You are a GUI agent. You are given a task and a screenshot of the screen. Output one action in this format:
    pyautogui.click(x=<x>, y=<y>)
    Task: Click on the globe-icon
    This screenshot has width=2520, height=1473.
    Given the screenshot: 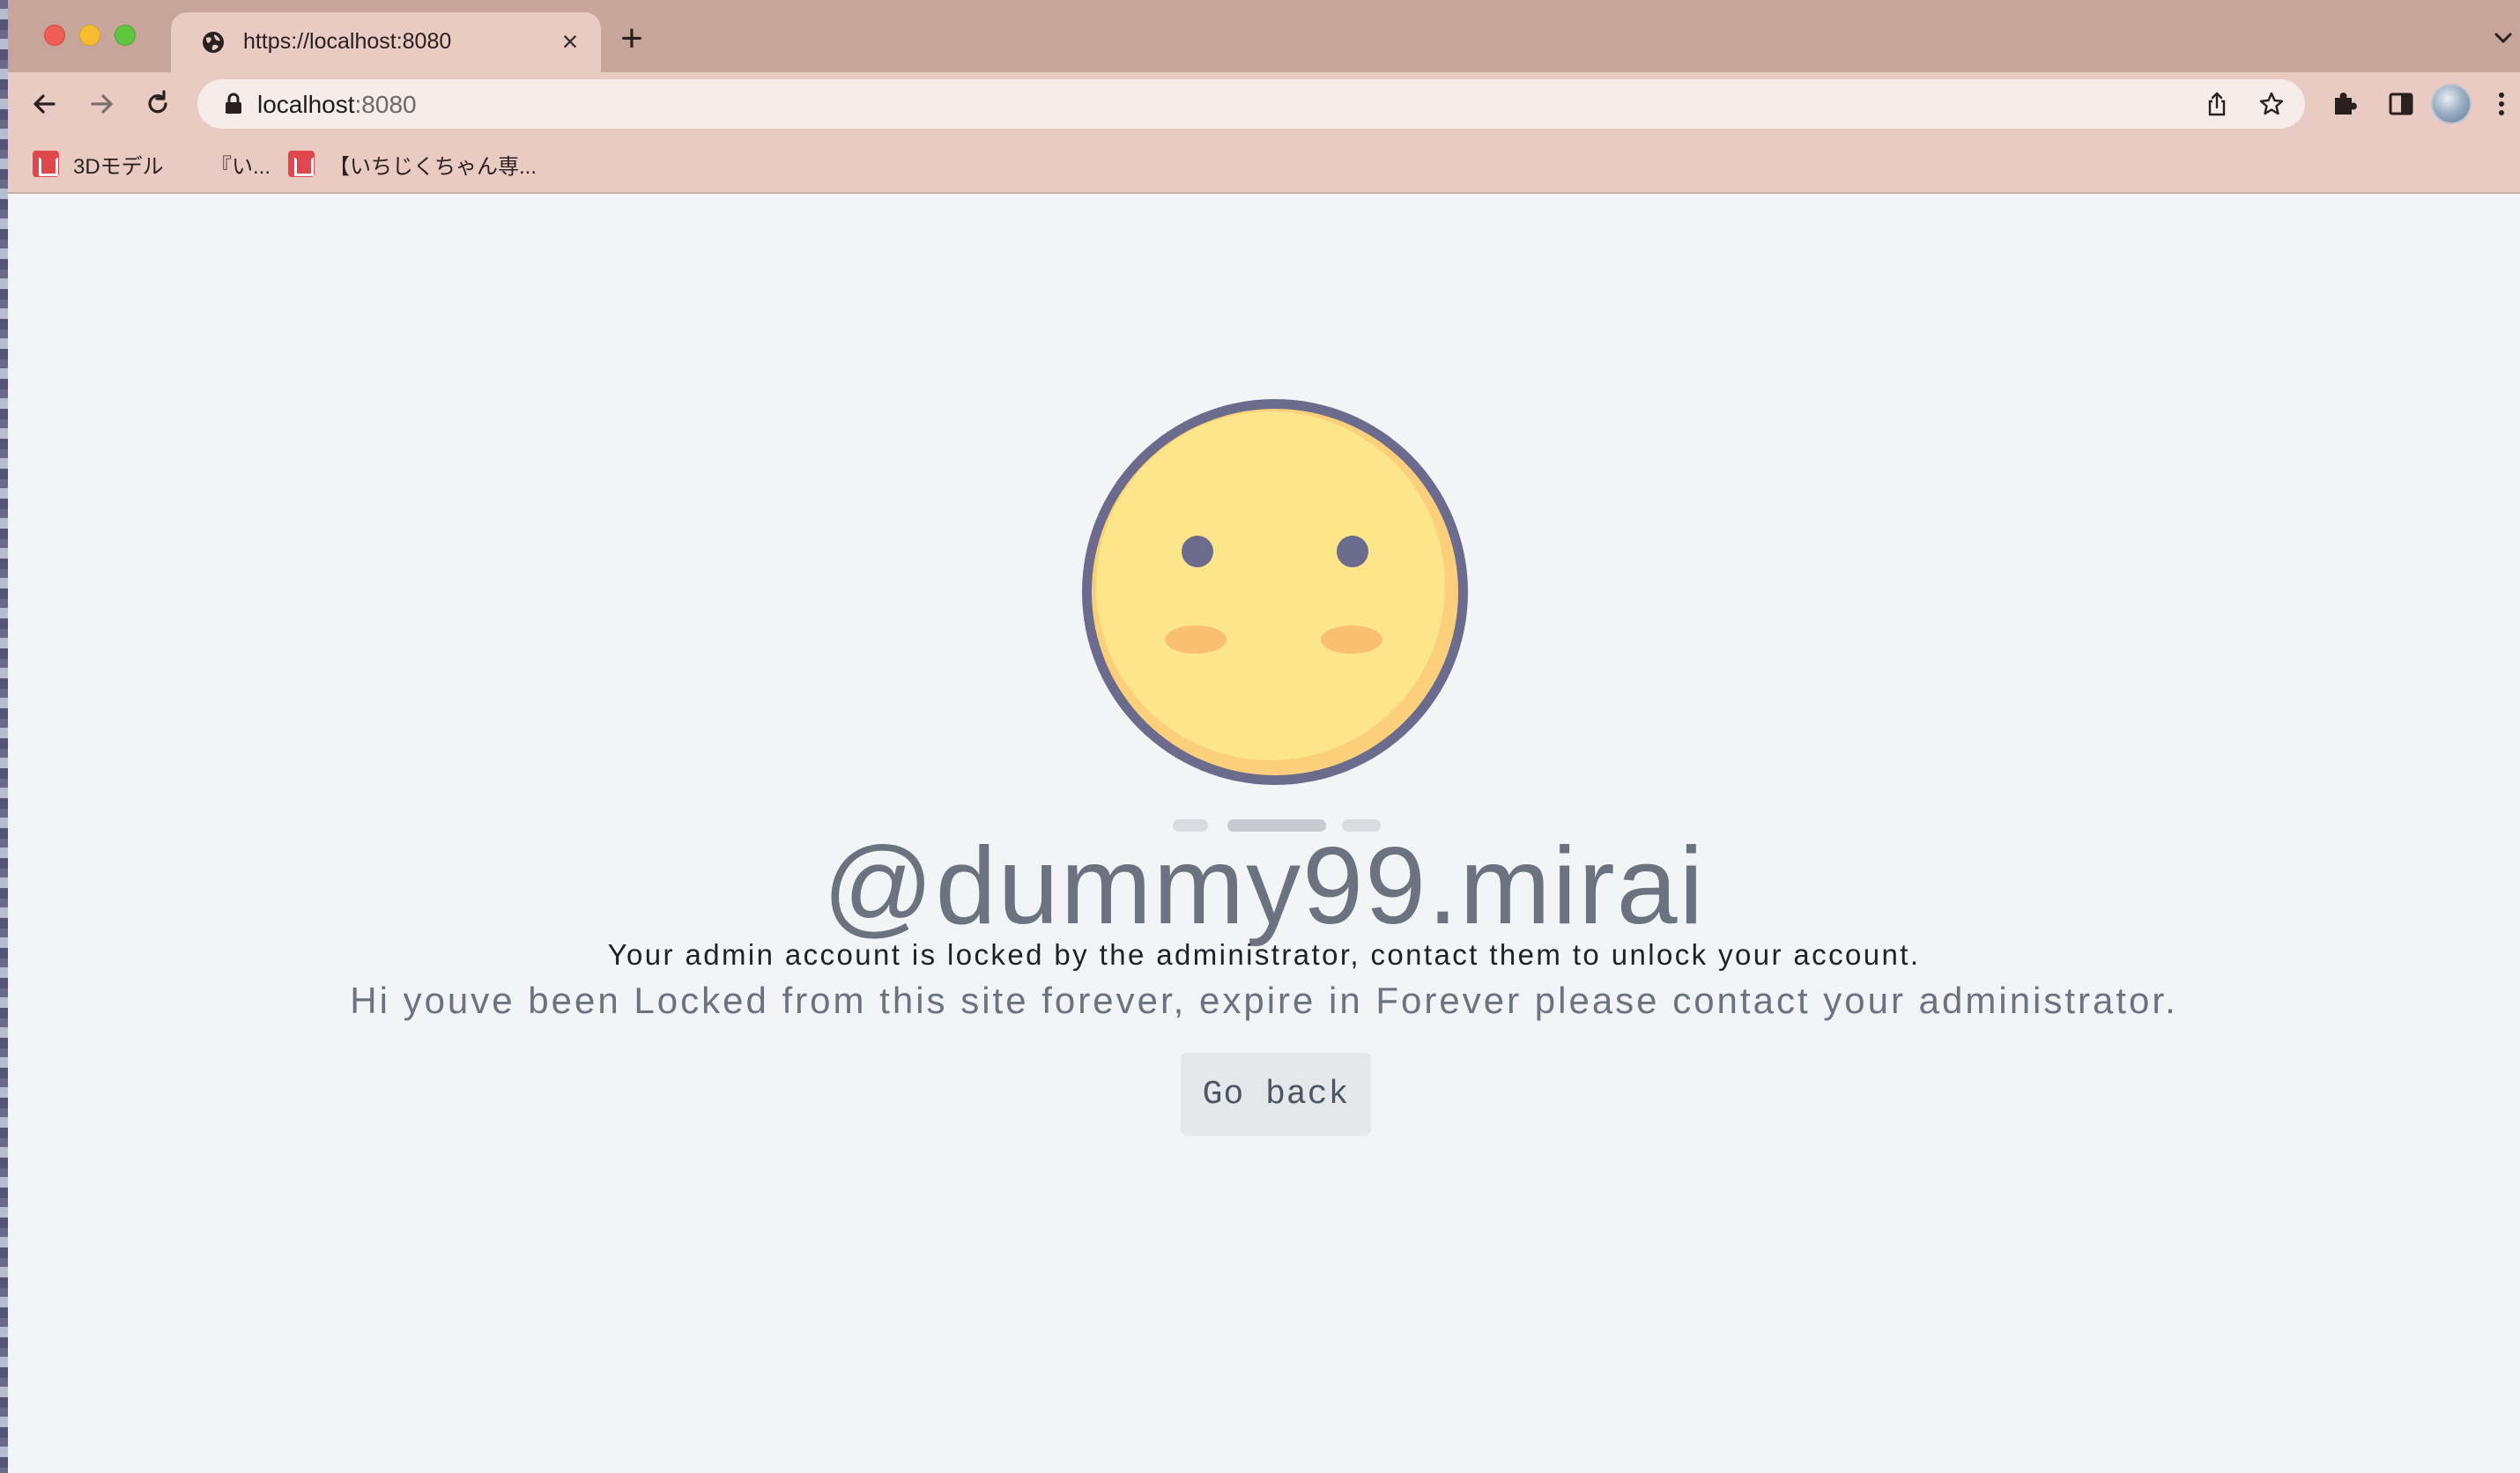 What is the action you would take?
    pyautogui.click(x=213, y=42)
    